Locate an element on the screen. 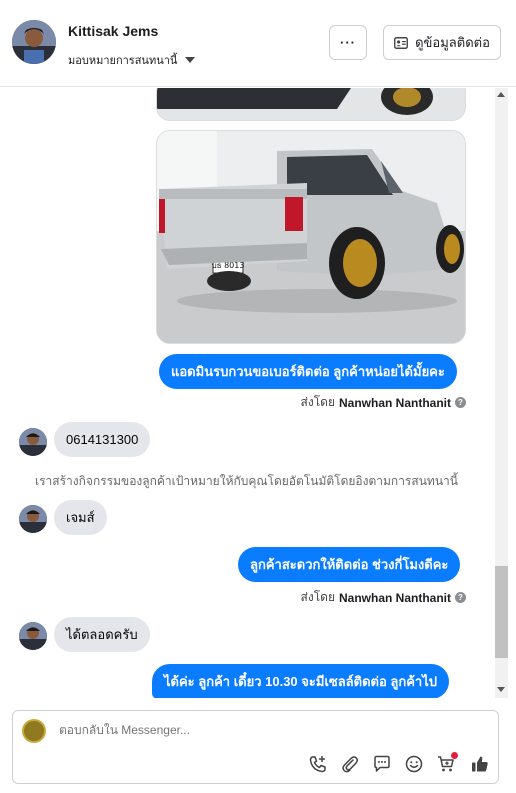 This screenshot has width=516, height=793. emoji-icon is located at coordinates (414, 764).